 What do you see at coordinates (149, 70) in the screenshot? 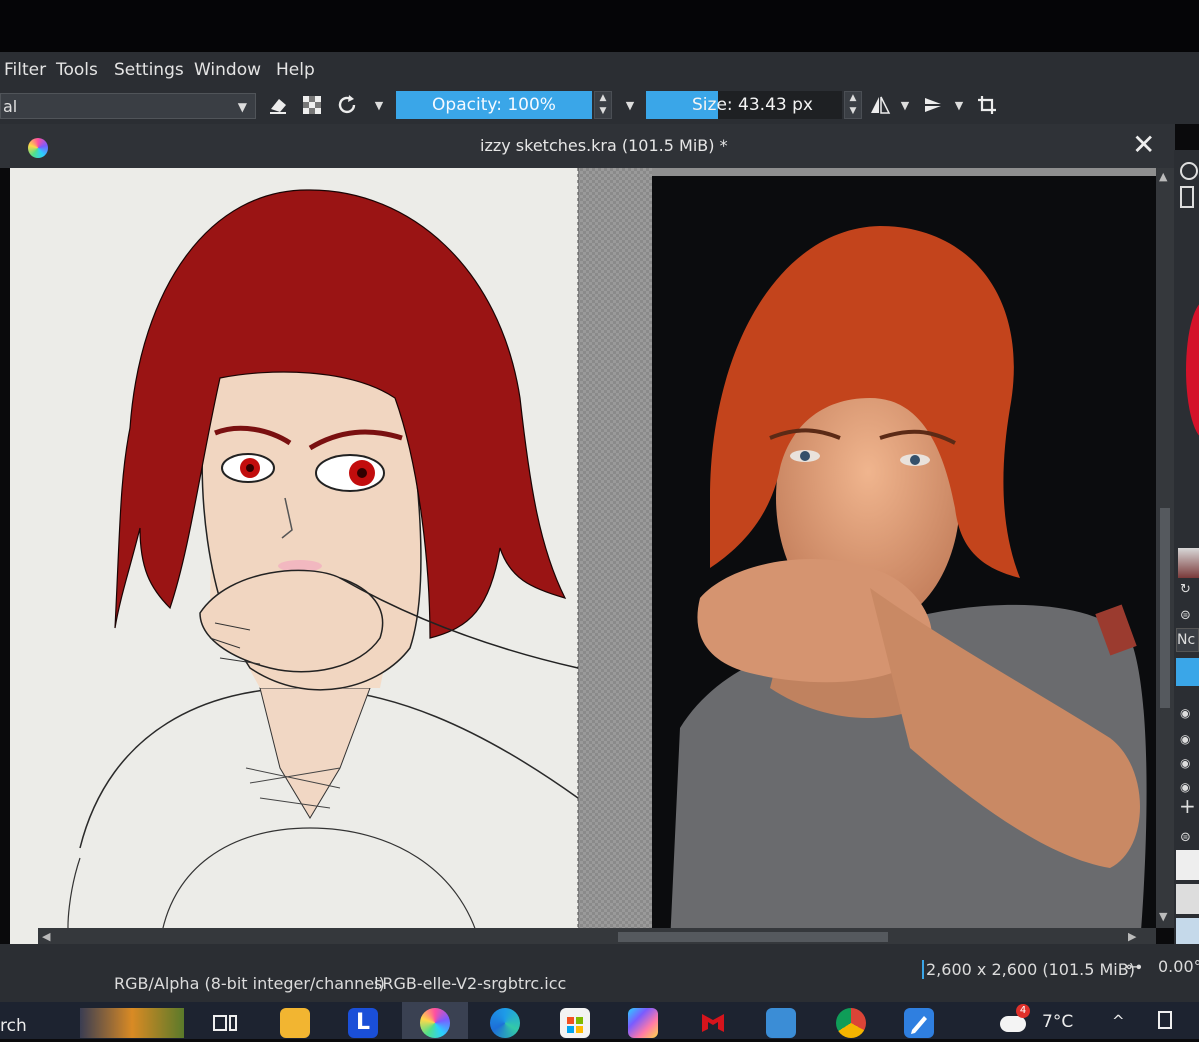
I see `menu-settings: Settings` at bounding box center [149, 70].